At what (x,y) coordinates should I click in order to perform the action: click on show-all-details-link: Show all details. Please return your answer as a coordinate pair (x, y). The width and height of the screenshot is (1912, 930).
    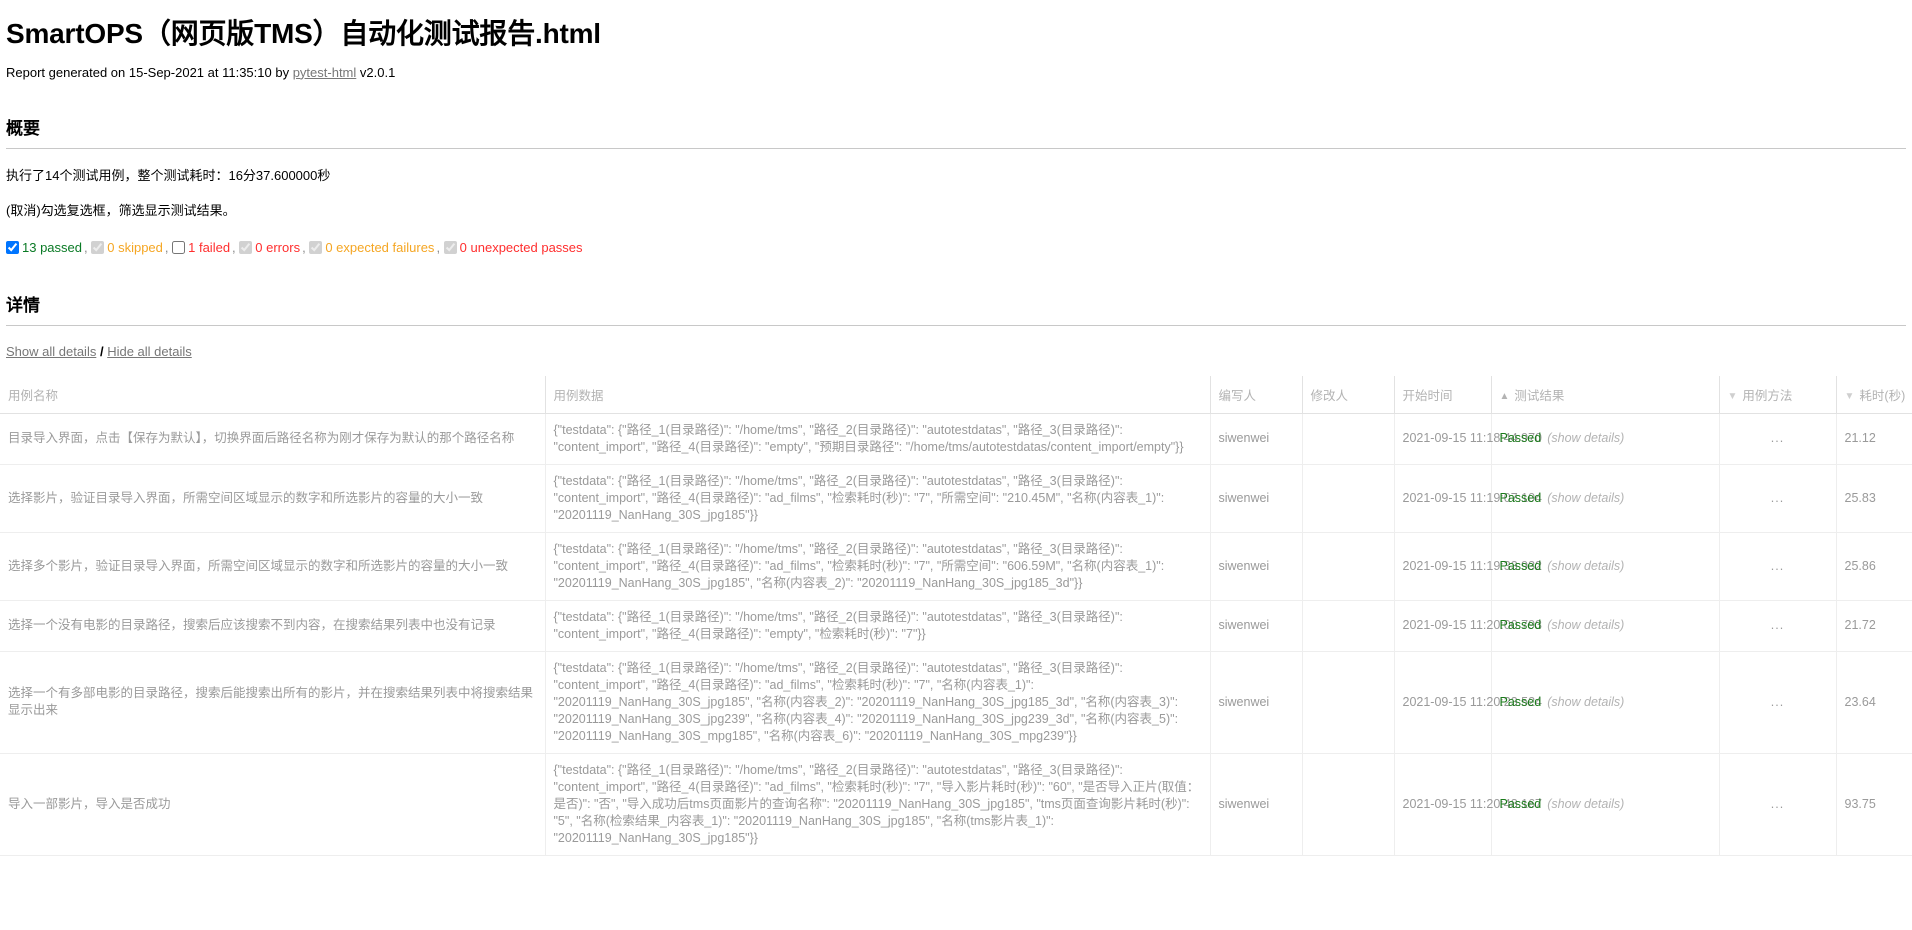
    Looking at the image, I should click on (51, 351).